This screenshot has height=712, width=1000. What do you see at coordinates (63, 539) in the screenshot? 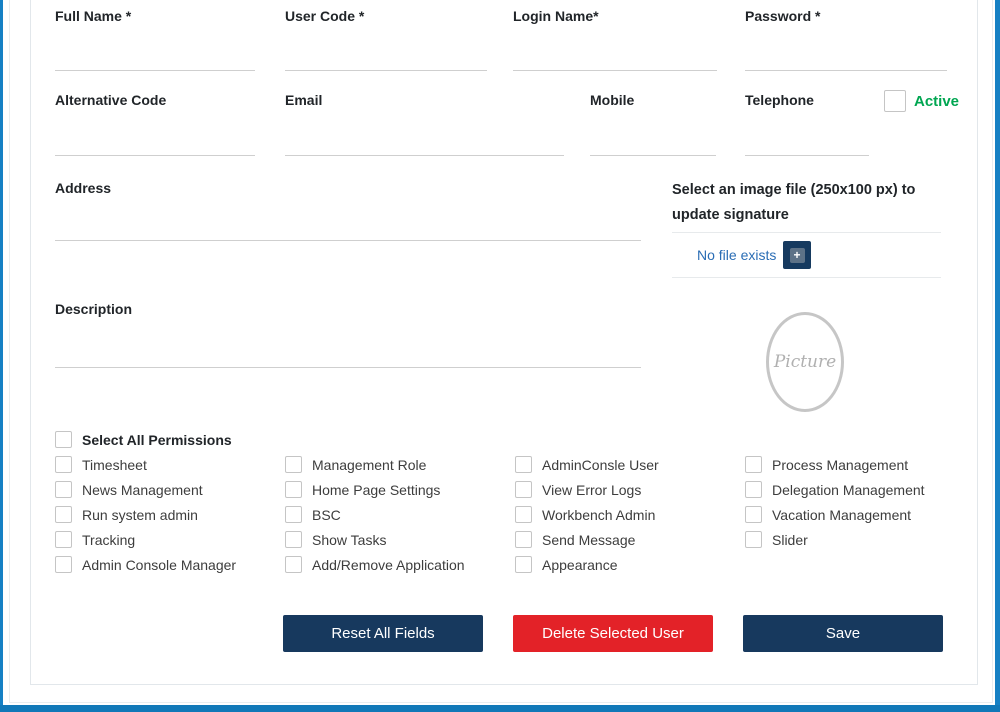
I see `permission-checkbox-tracking` at bounding box center [63, 539].